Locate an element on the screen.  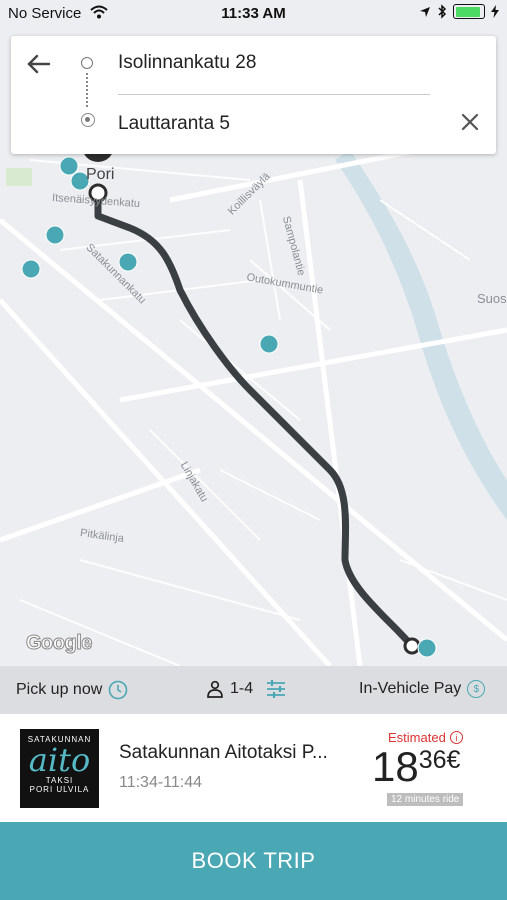
location-arrow-icon is located at coordinates (425, 11).